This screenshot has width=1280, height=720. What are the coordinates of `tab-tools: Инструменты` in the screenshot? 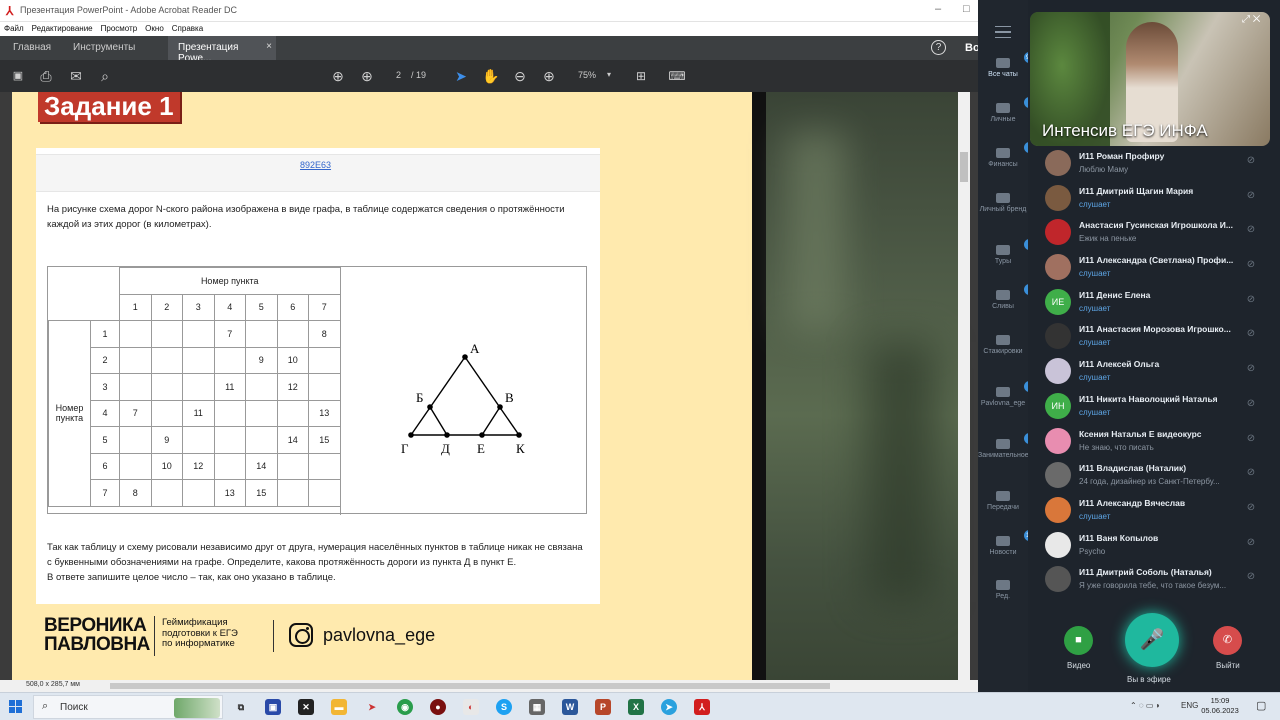 It's located at (104, 47).